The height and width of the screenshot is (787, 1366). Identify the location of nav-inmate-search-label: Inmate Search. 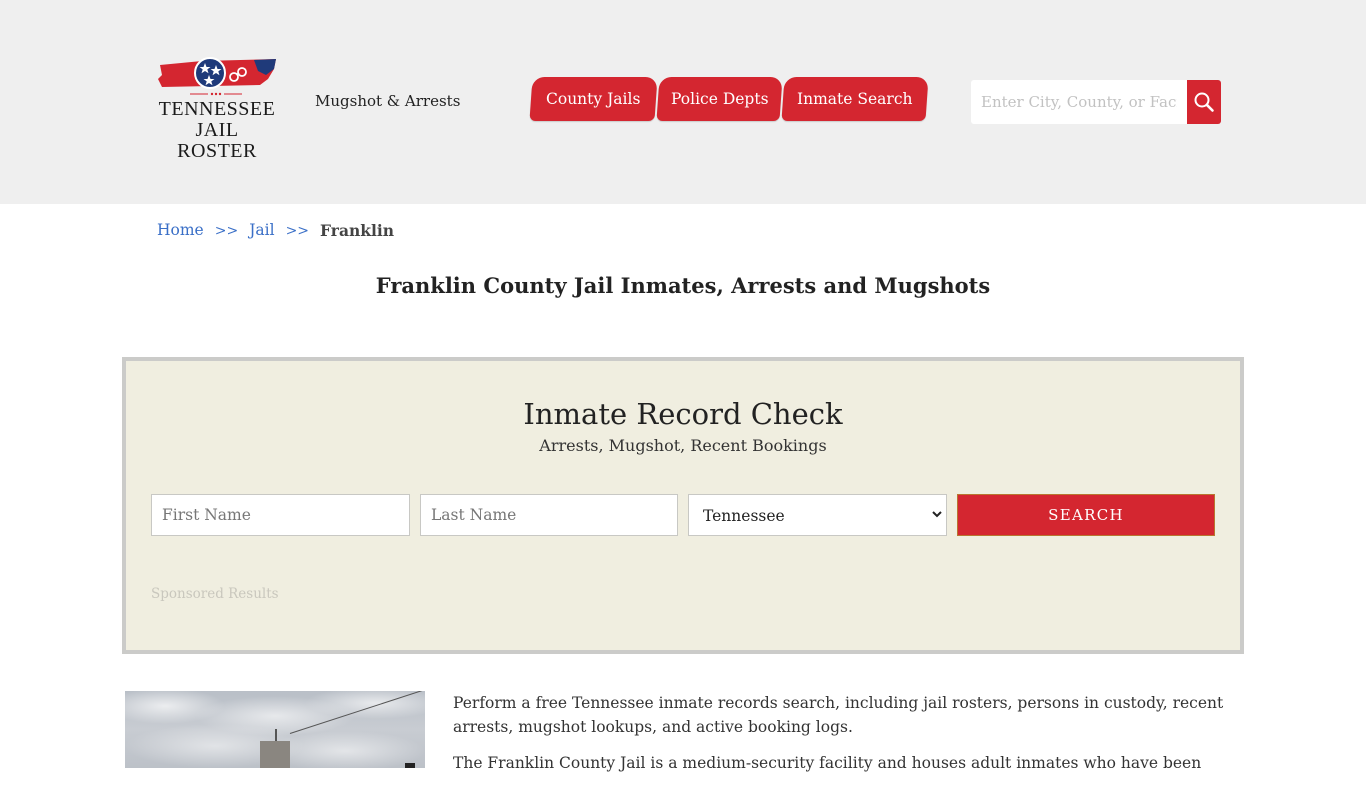
(855, 99).